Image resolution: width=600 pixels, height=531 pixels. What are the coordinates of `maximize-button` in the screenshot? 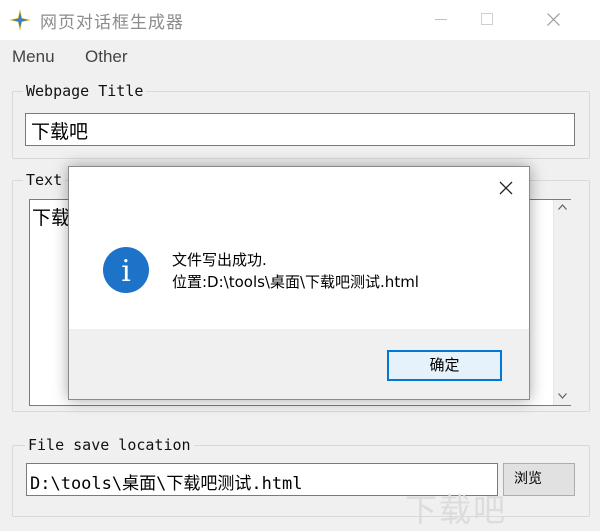 It's located at (487, 20).